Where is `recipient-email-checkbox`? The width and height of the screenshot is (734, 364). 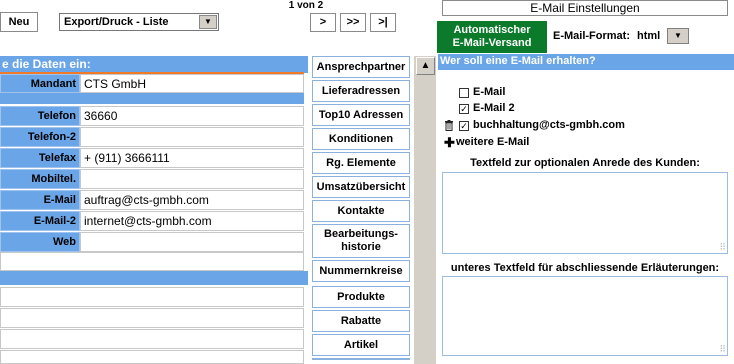 recipient-email-checkbox is located at coordinates (464, 93).